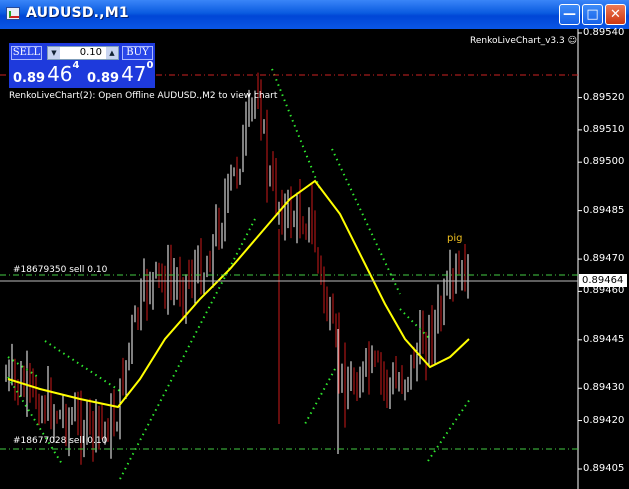 This screenshot has height=489, width=629. What do you see at coordinates (455, 238) in the screenshot?
I see `chart-annotation: pig` at bounding box center [455, 238].